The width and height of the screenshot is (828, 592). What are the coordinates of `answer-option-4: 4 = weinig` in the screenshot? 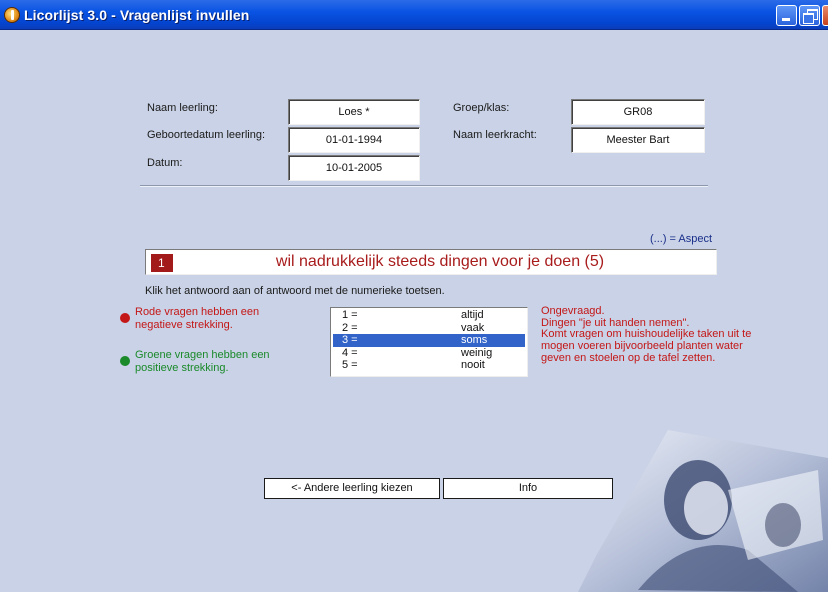 It's located at (429, 353).